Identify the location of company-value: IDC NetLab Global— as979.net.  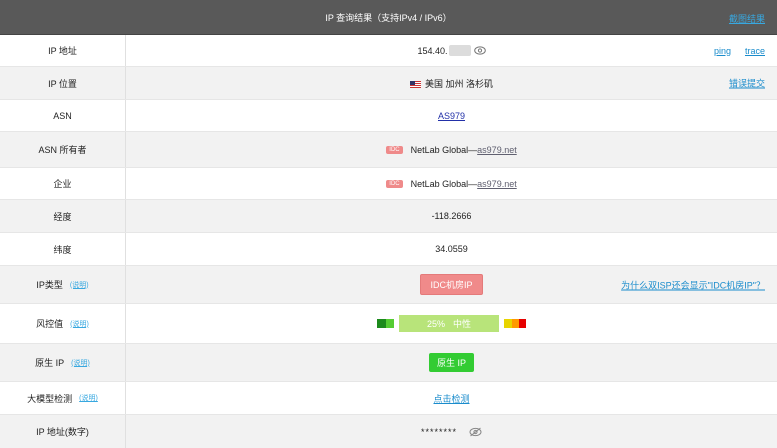
(451, 183).